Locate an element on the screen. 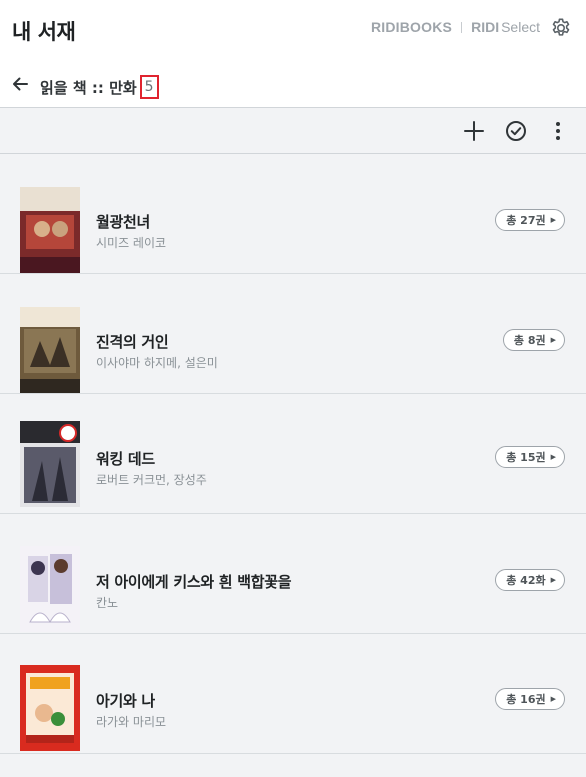 Image resolution: width=586 pixels, height=777 pixels. book-author: 이사야마 하지메, 설은미 is located at coordinates (157, 363).